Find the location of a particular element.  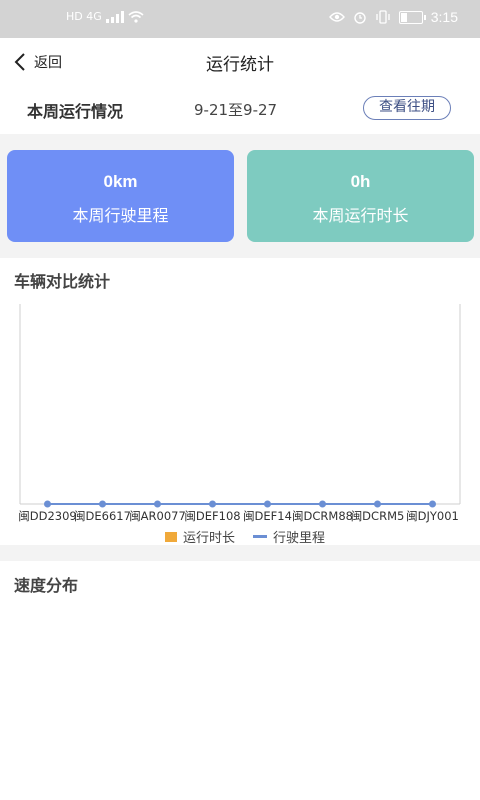

x-tick-label: 闽DJY001 is located at coordinates (432, 516).